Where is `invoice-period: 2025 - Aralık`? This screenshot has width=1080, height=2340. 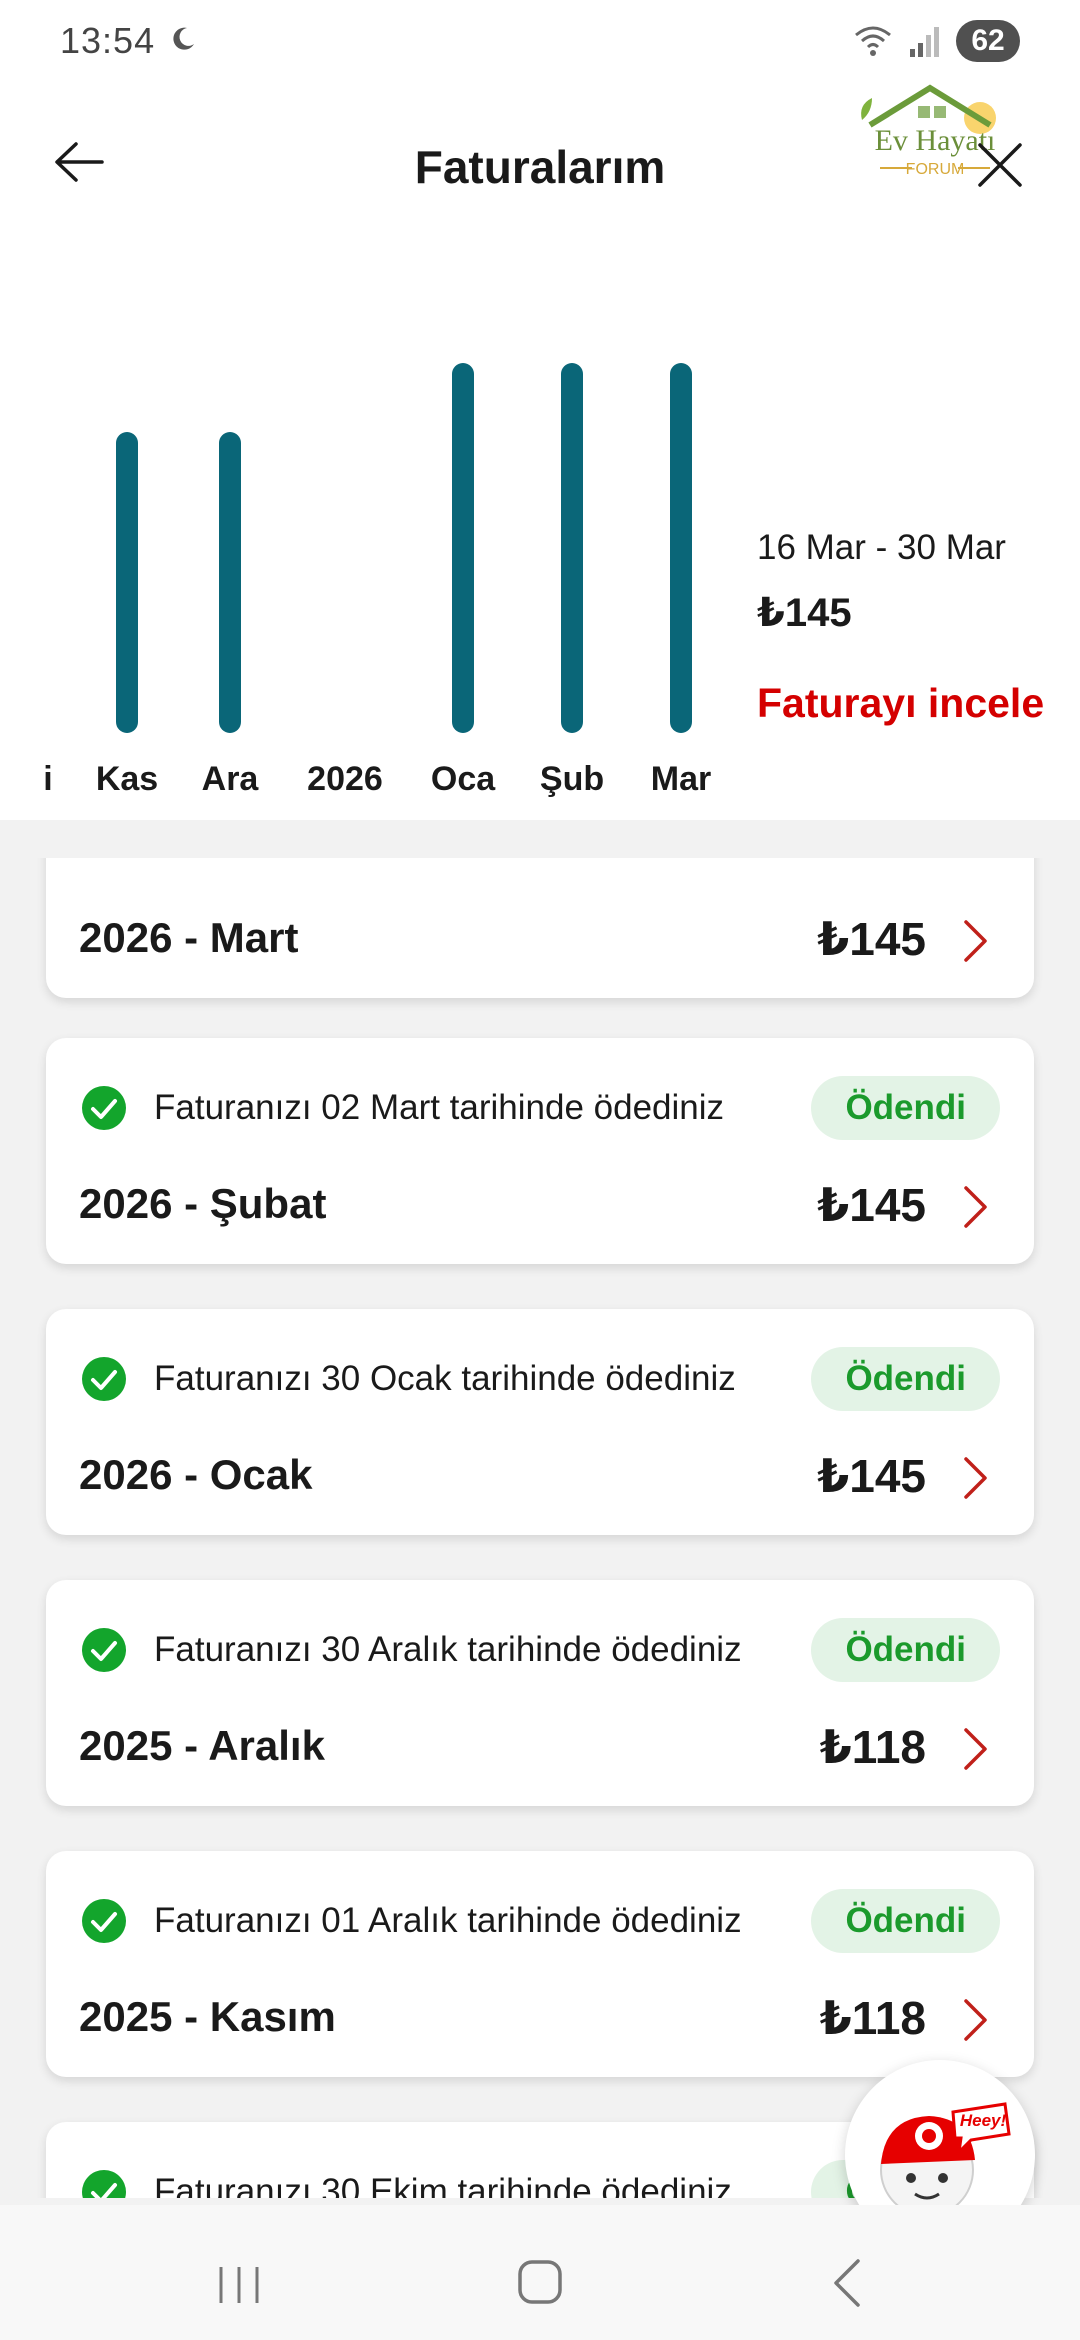
invoice-period: 2025 - Aralık is located at coordinates (202, 1745).